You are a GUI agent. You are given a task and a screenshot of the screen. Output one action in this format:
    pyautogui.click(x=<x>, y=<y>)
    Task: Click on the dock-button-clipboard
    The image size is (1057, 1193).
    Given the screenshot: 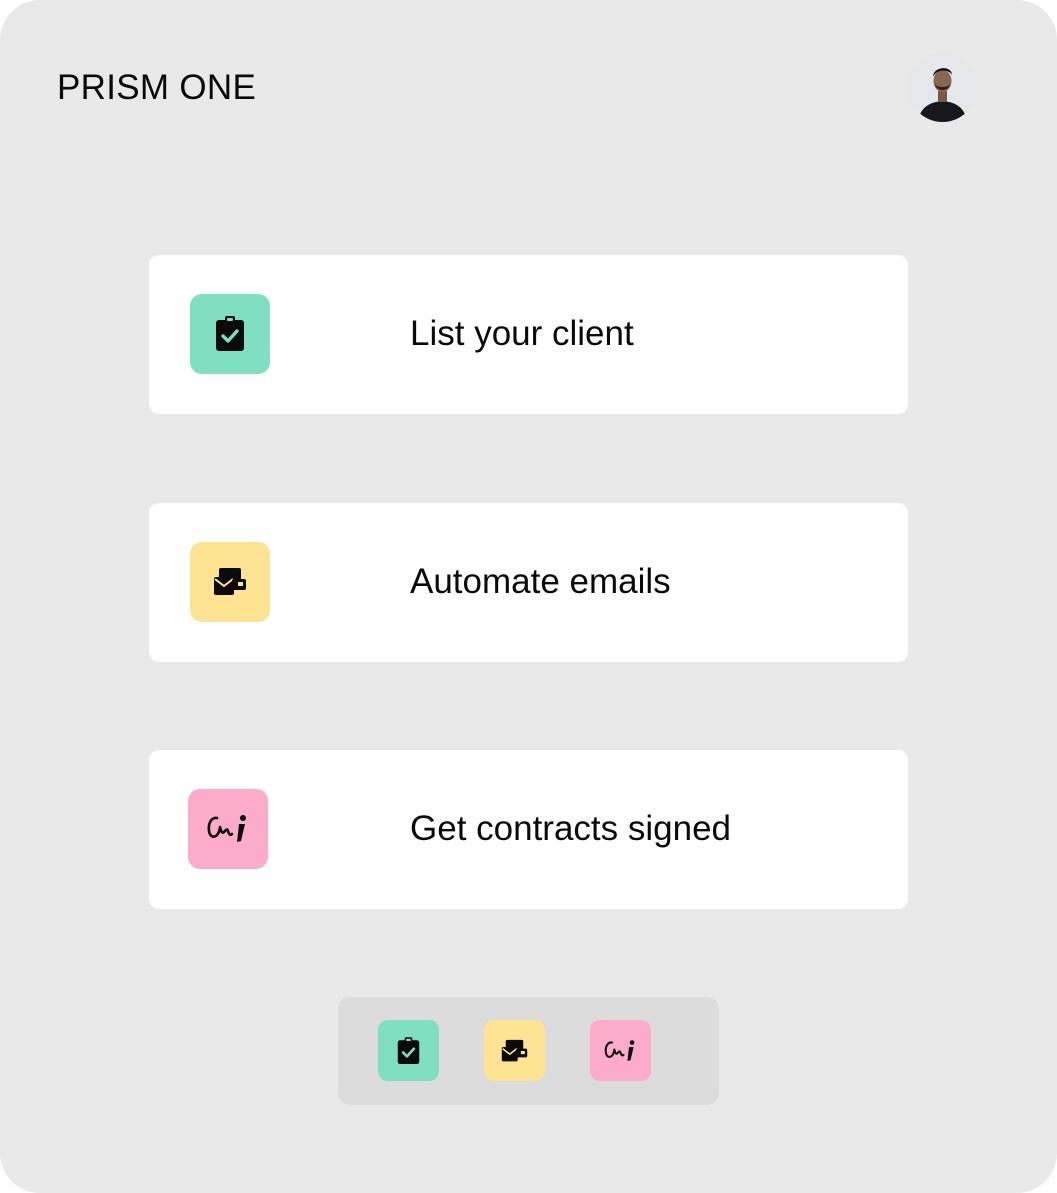 What is the action you would take?
    pyautogui.click(x=408, y=1050)
    